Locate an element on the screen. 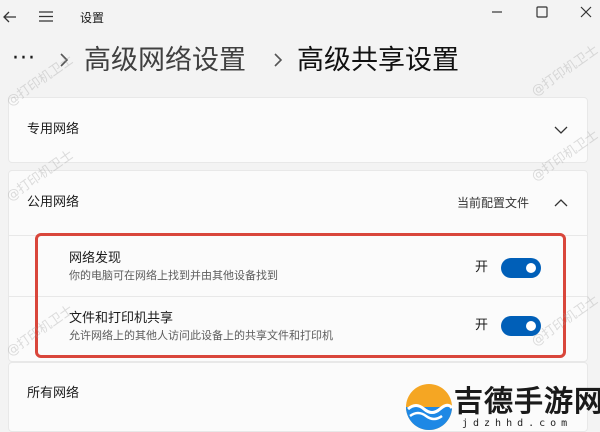 This screenshot has height=432, width=600. close-icon is located at coordinates (586, 12).